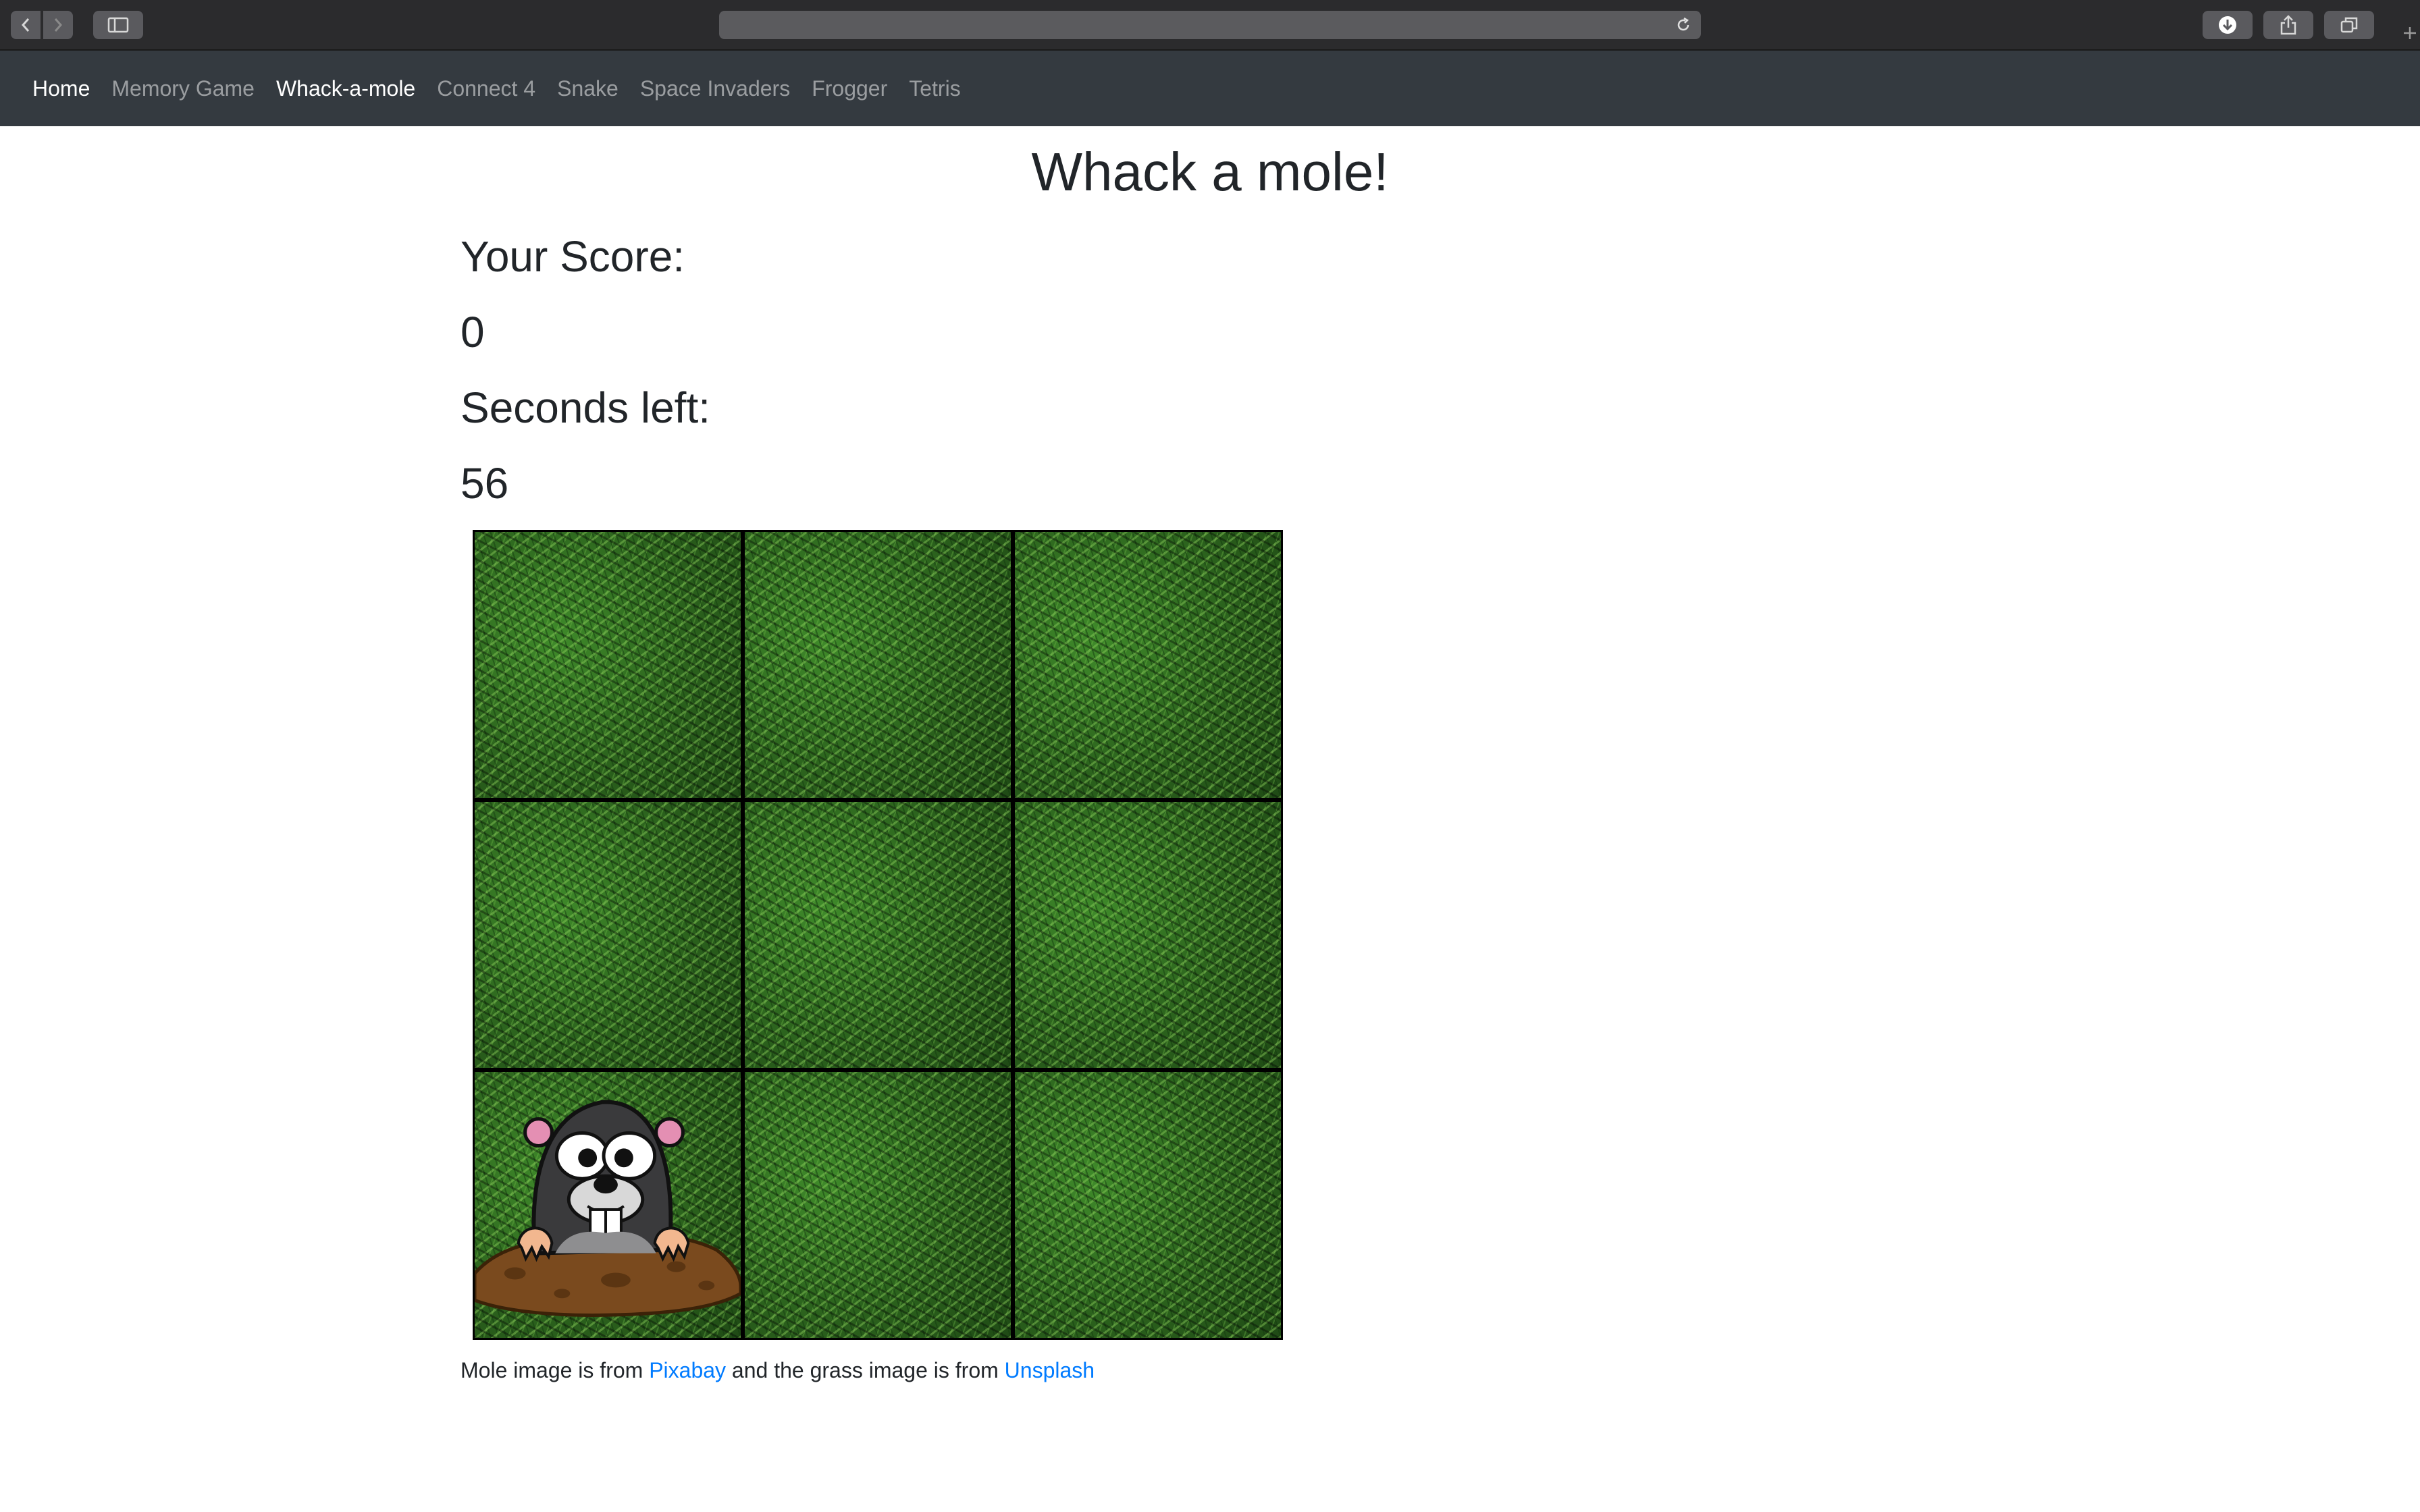  I want to click on tabs-button, so click(2349, 25).